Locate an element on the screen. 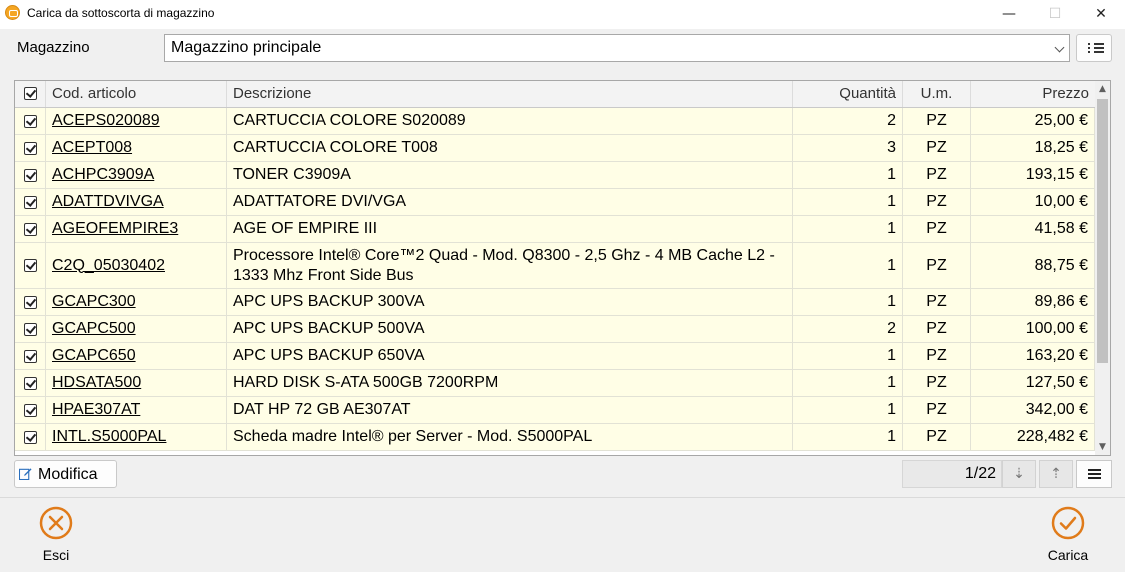 Image resolution: width=1125 pixels, height=572 pixels. cell-price-text: 41,58 € is located at coordinates (1061, 228).